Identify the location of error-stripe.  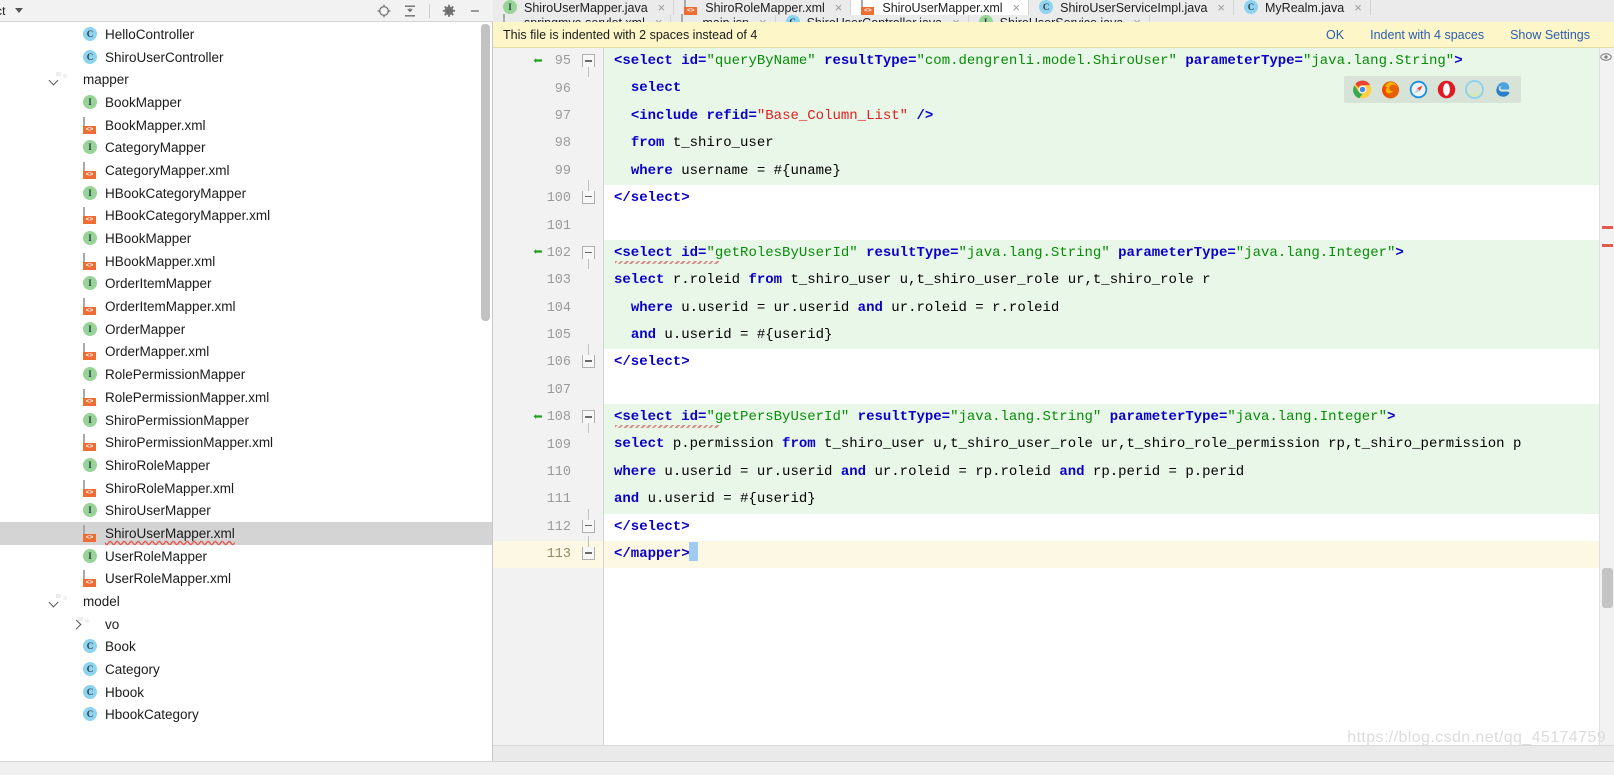
(1606, 396).